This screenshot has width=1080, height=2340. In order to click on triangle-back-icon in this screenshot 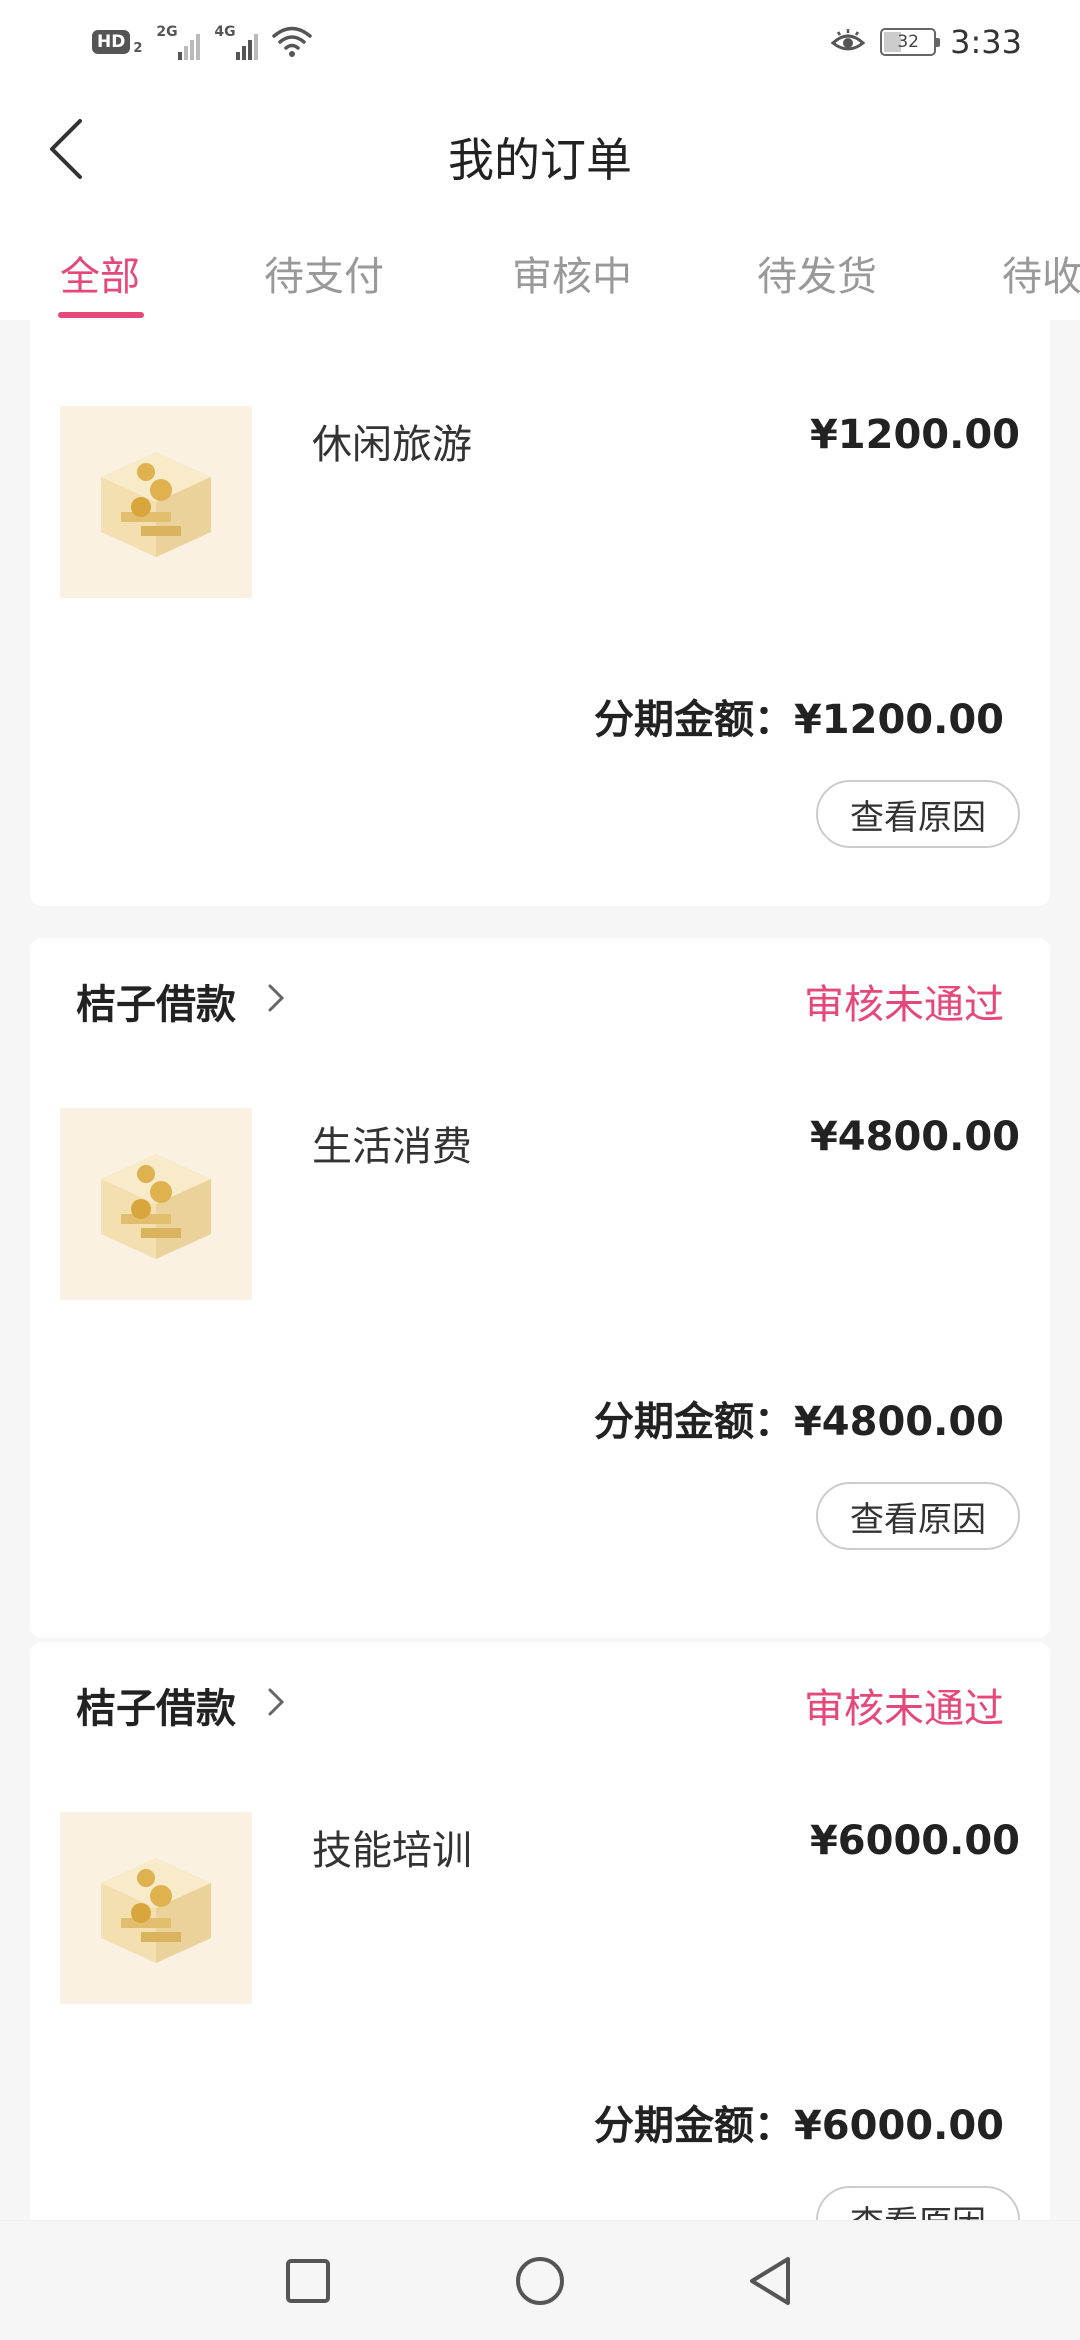, I will do `click(770, 2281)`.